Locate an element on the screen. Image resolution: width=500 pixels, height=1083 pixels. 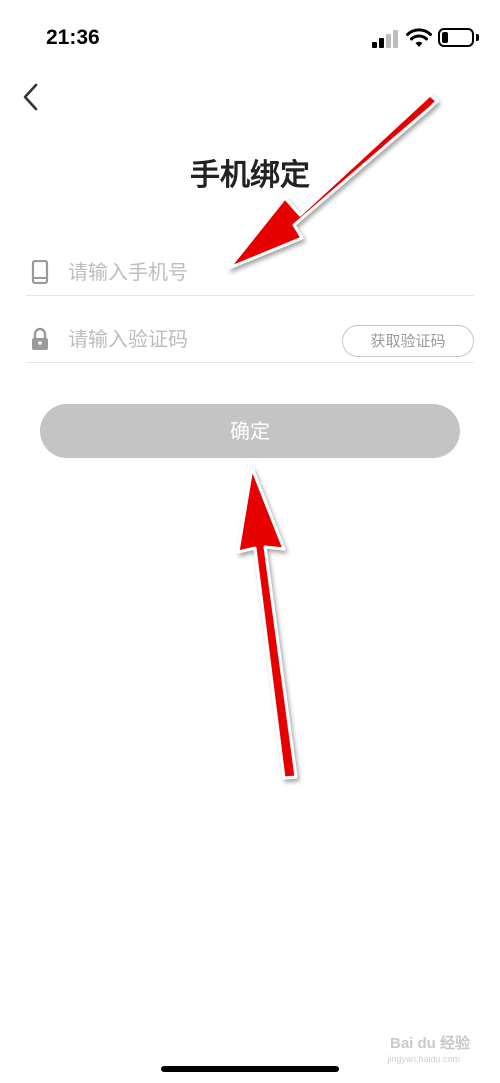
status-time: 21:36 is located at coordinates (73, 37).